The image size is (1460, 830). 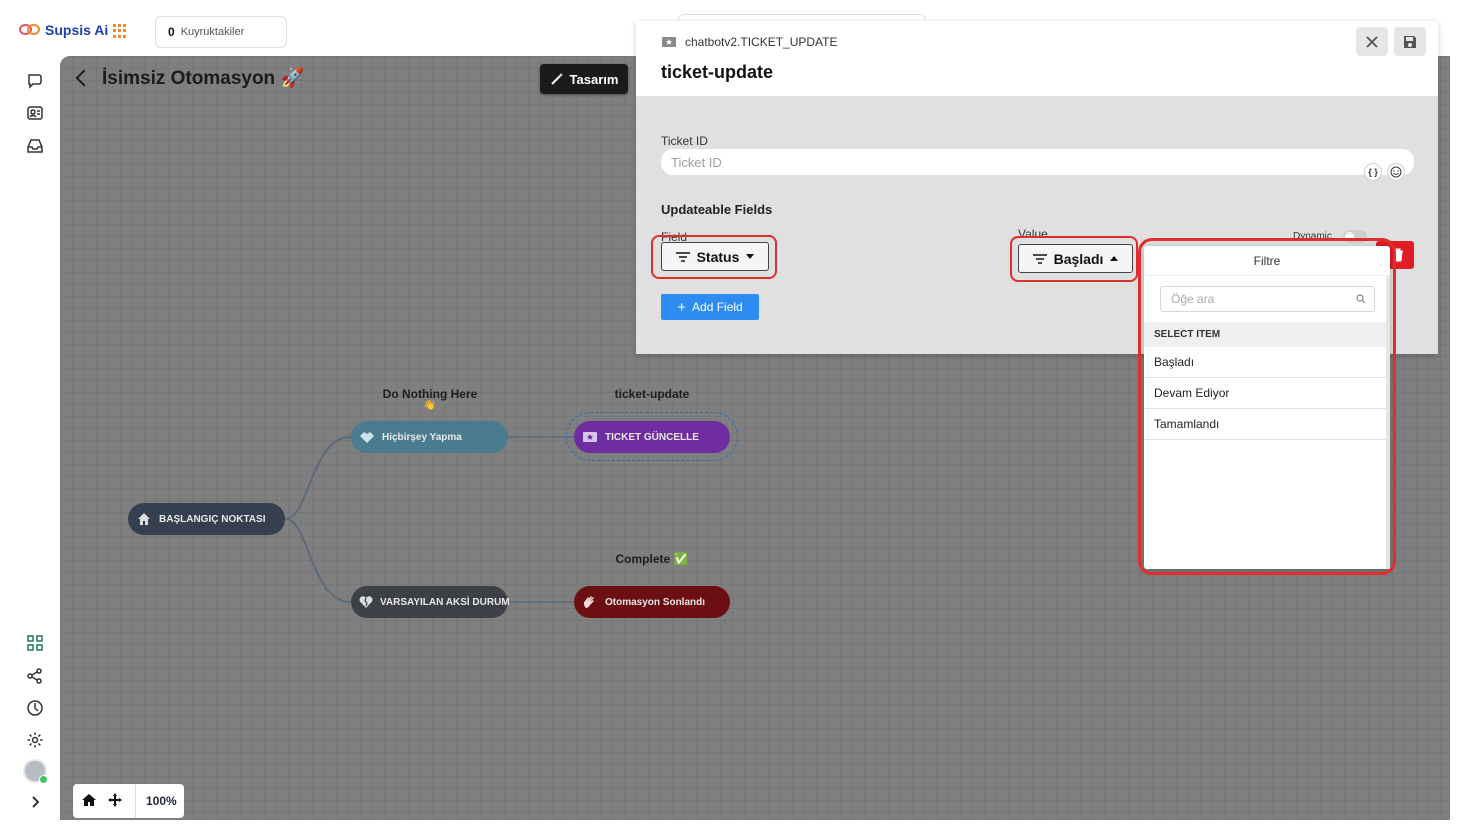 I want to click on caret-up-icon, so click(x=1114, y=258).